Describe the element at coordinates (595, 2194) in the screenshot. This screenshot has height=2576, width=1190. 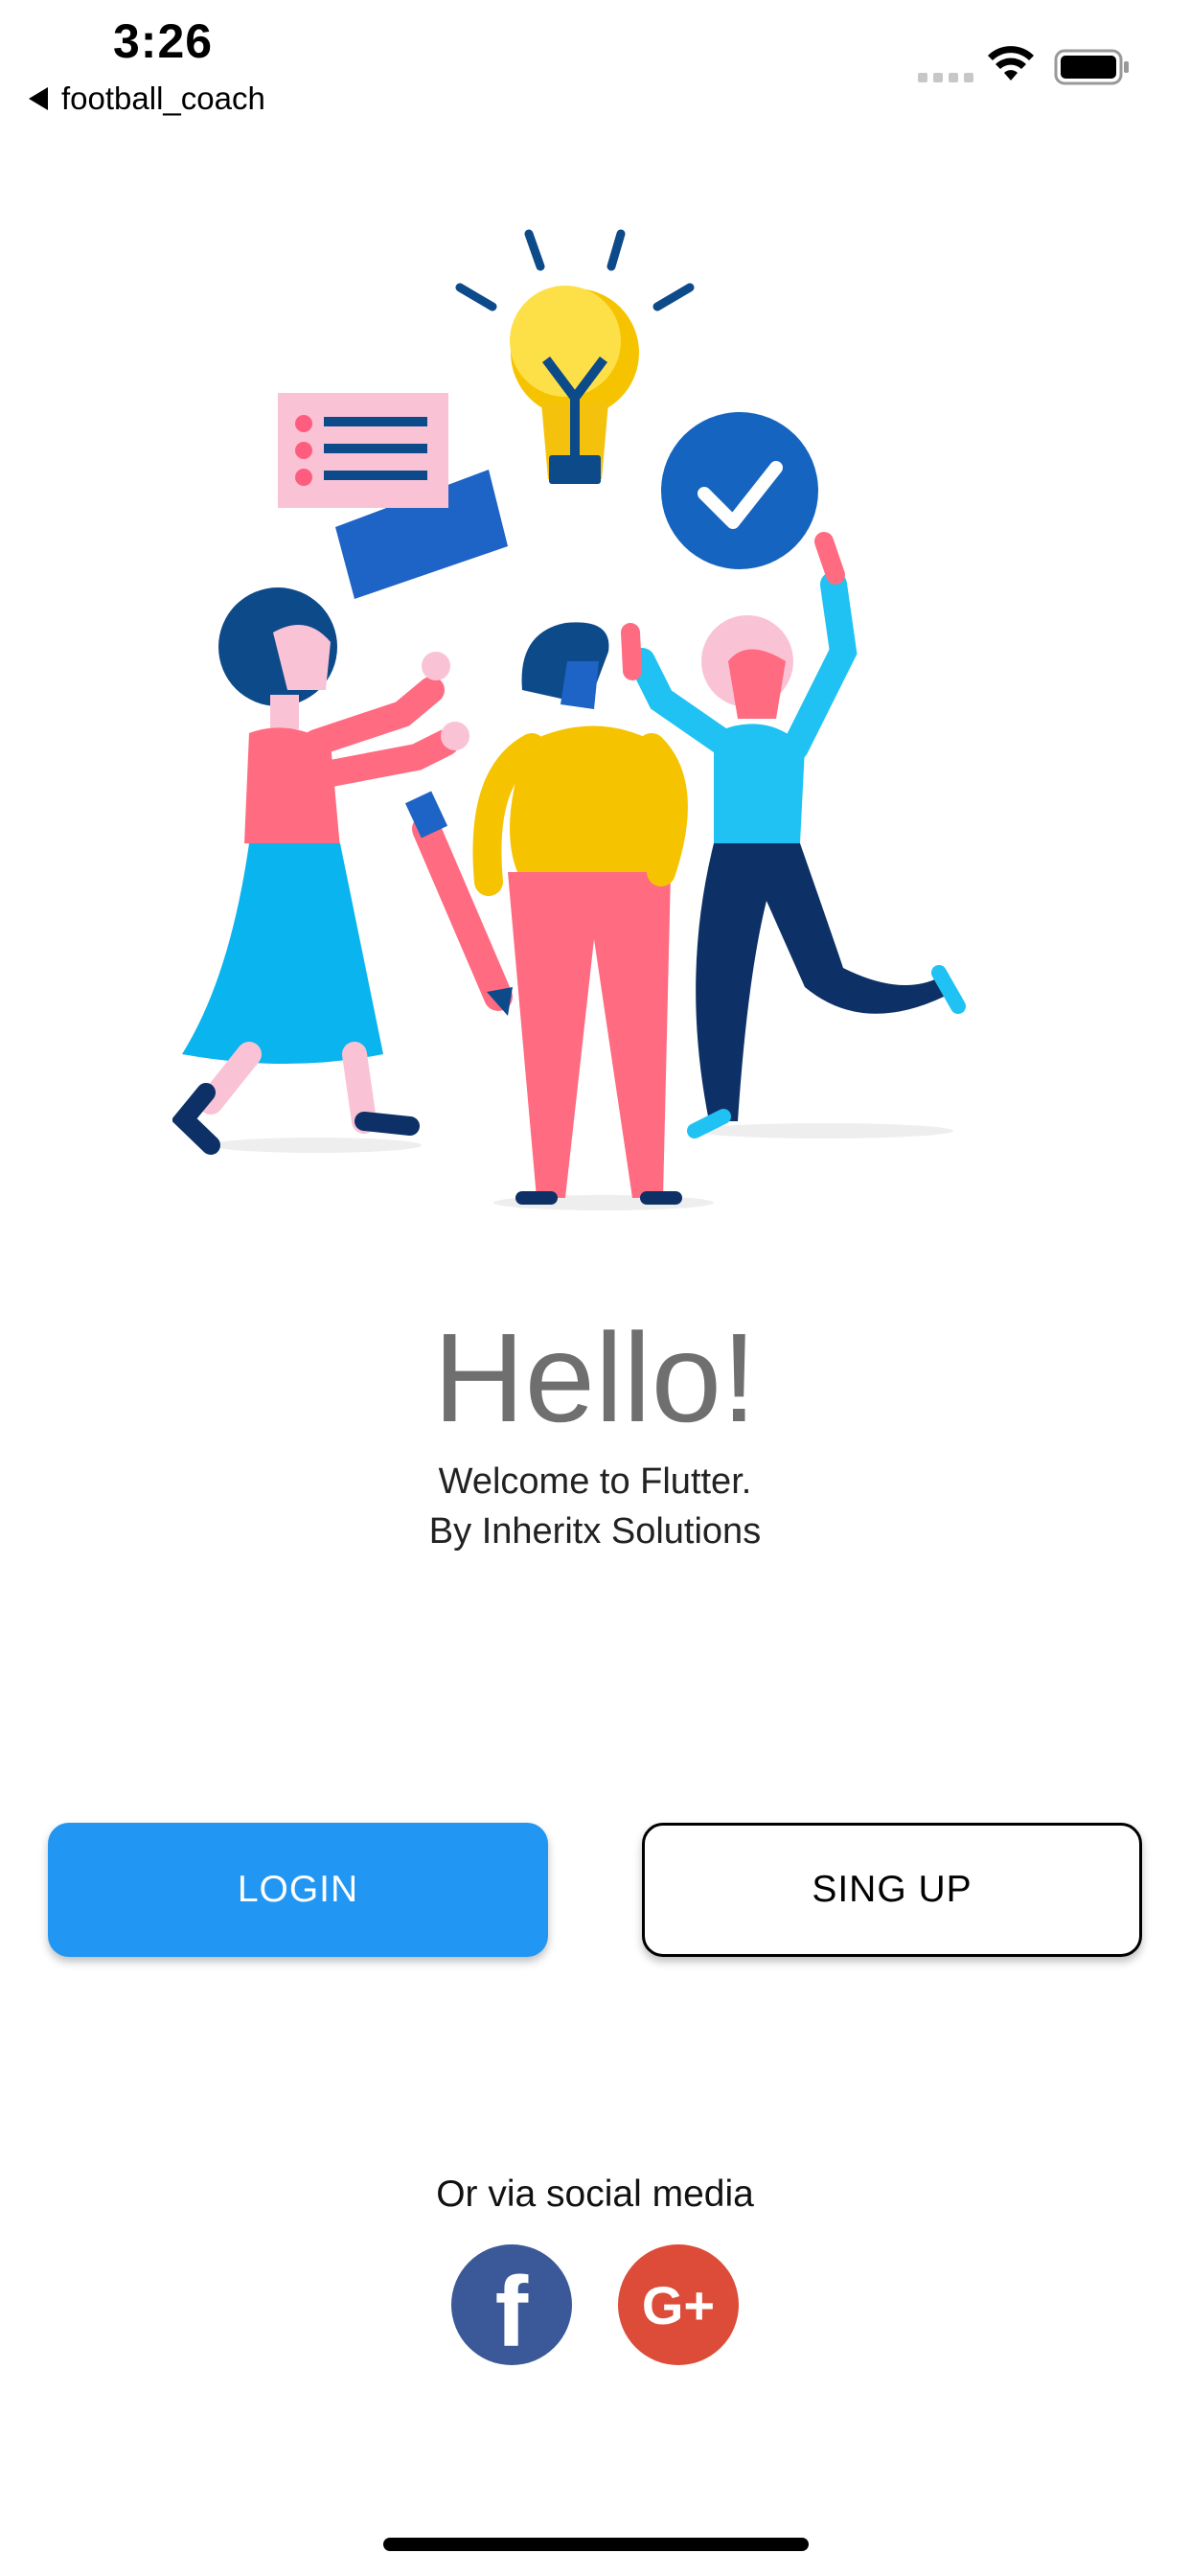
I see `social-media-label: Or via social media` at that location.